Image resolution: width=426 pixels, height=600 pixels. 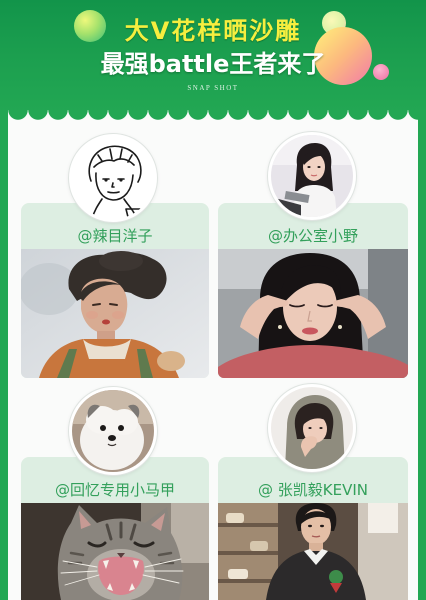 I want to click on creator-card: @办公室小野, so click(x=313, y=290).